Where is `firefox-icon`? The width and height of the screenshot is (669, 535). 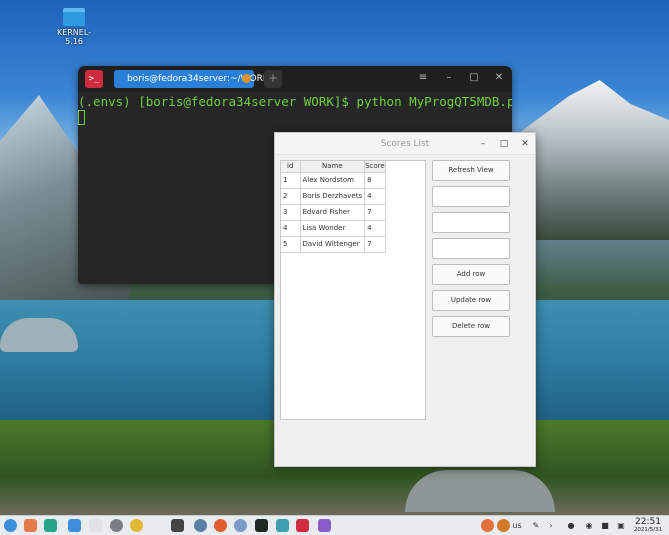
firefox-icon is located at coordinates (220, 525).